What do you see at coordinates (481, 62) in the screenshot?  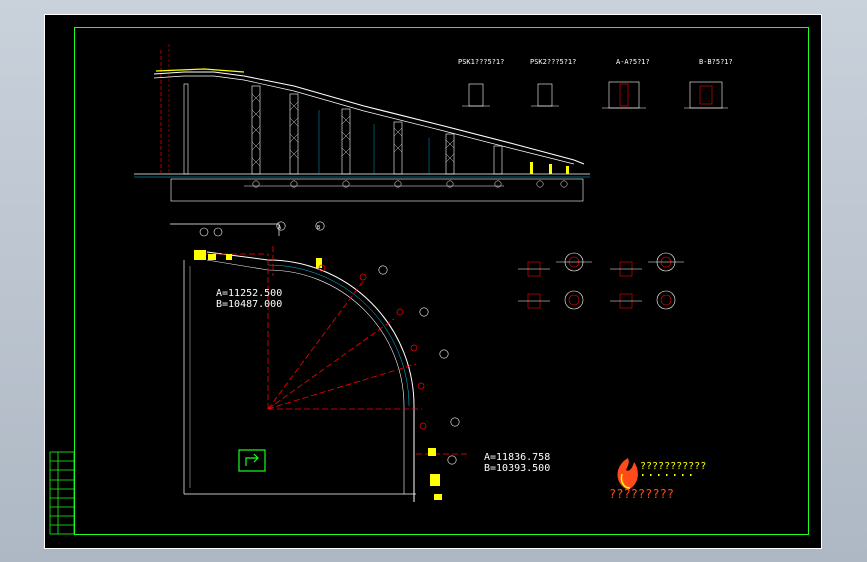 I see `section-label-psk1: PSK1???5?1?` at bounding box center [481, 62].